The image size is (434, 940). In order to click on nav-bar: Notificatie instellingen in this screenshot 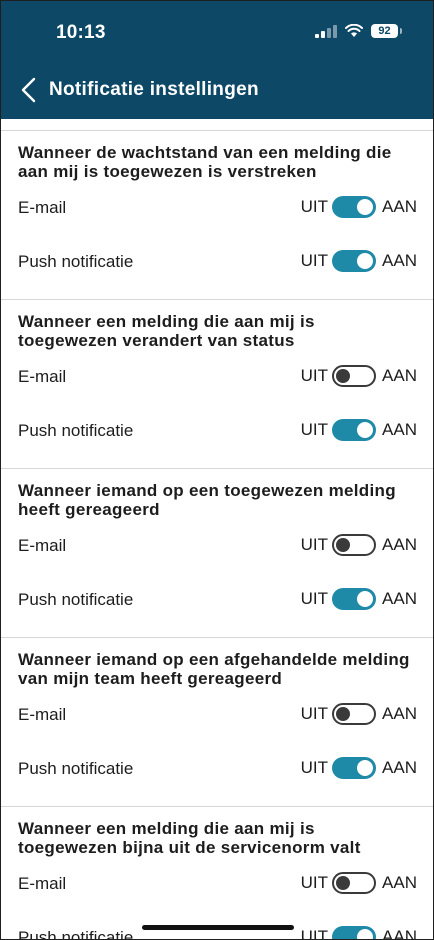, I will do `click(217, 90)`.